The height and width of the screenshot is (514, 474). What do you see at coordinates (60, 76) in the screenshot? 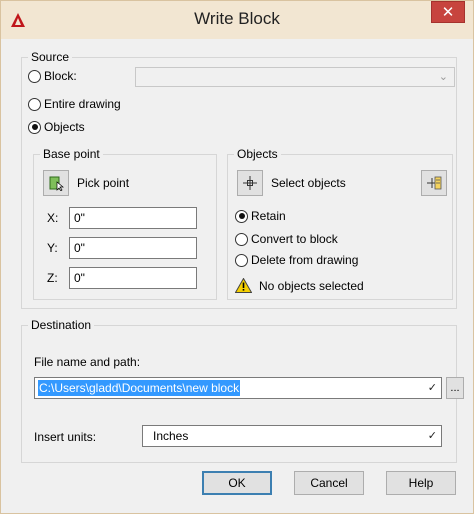
I see `radio-block-label: Block:` at bounding box center [60, 76].